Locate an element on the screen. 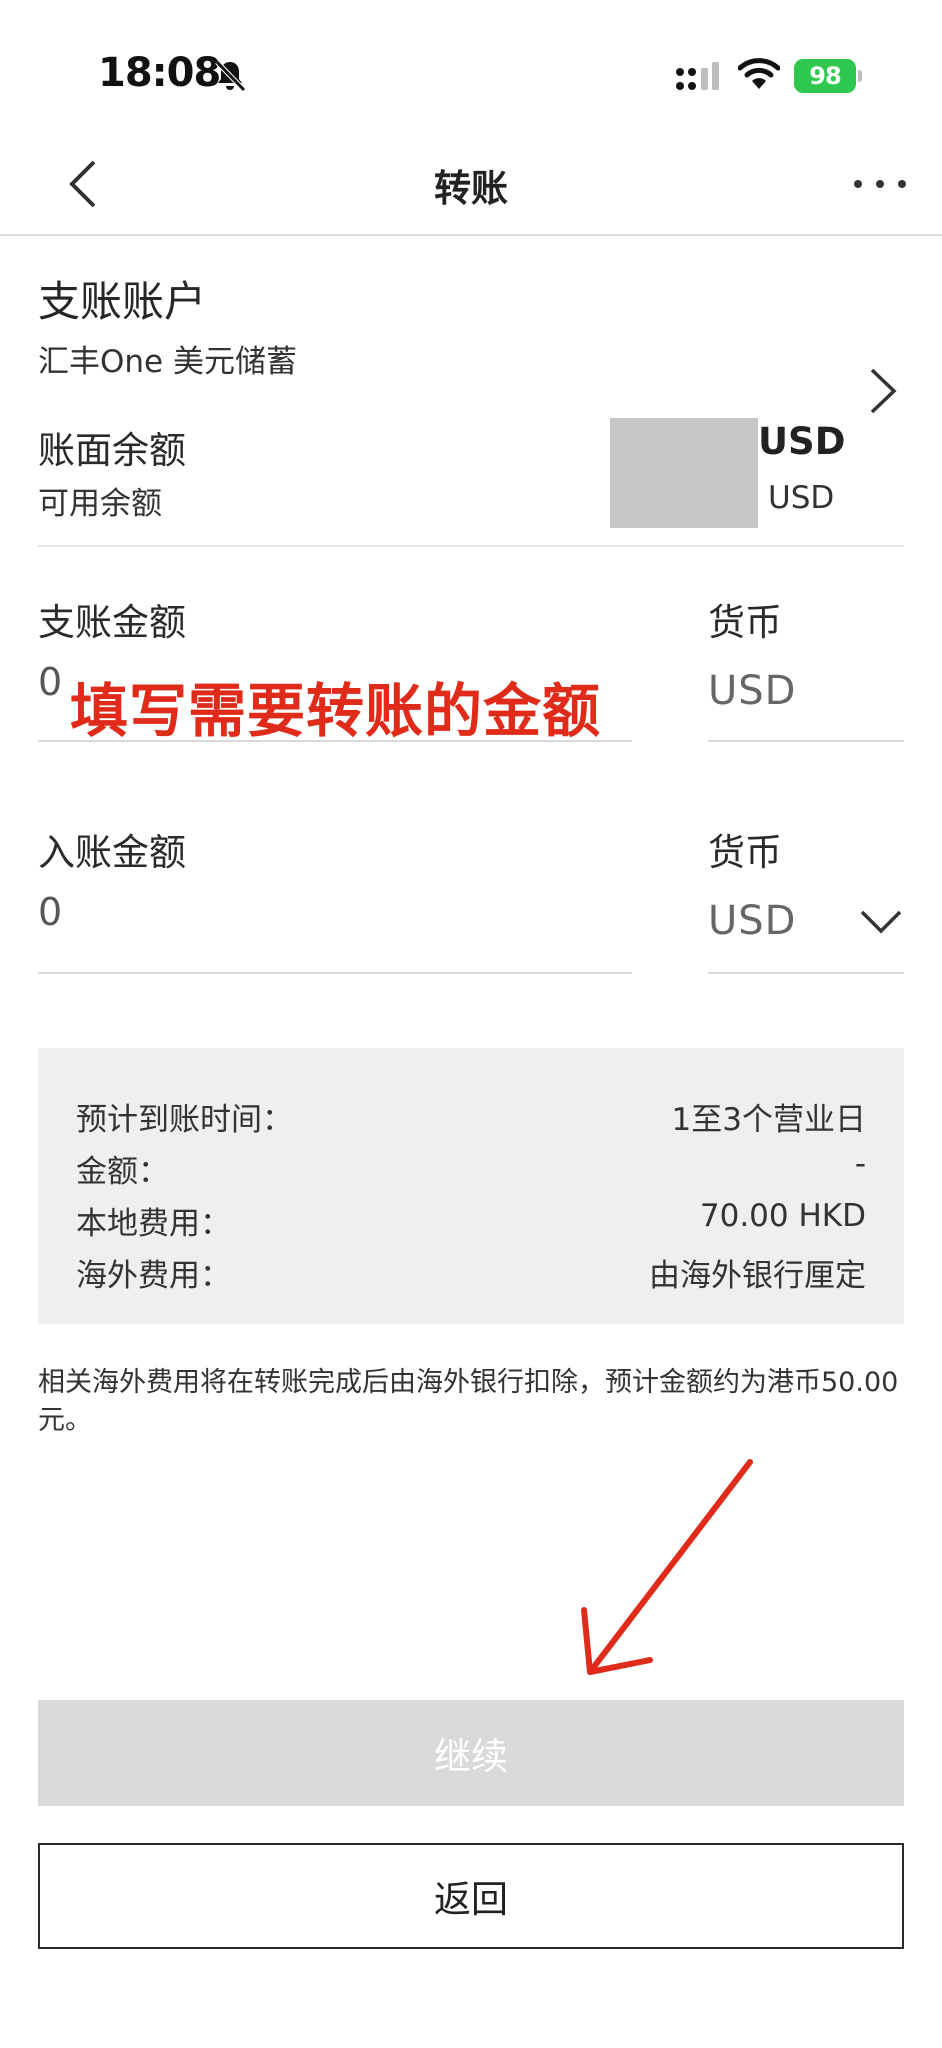 The height and width of the screenshot is (2048, 942). debit-currency-value: USD is located at coordinates (752, 691).